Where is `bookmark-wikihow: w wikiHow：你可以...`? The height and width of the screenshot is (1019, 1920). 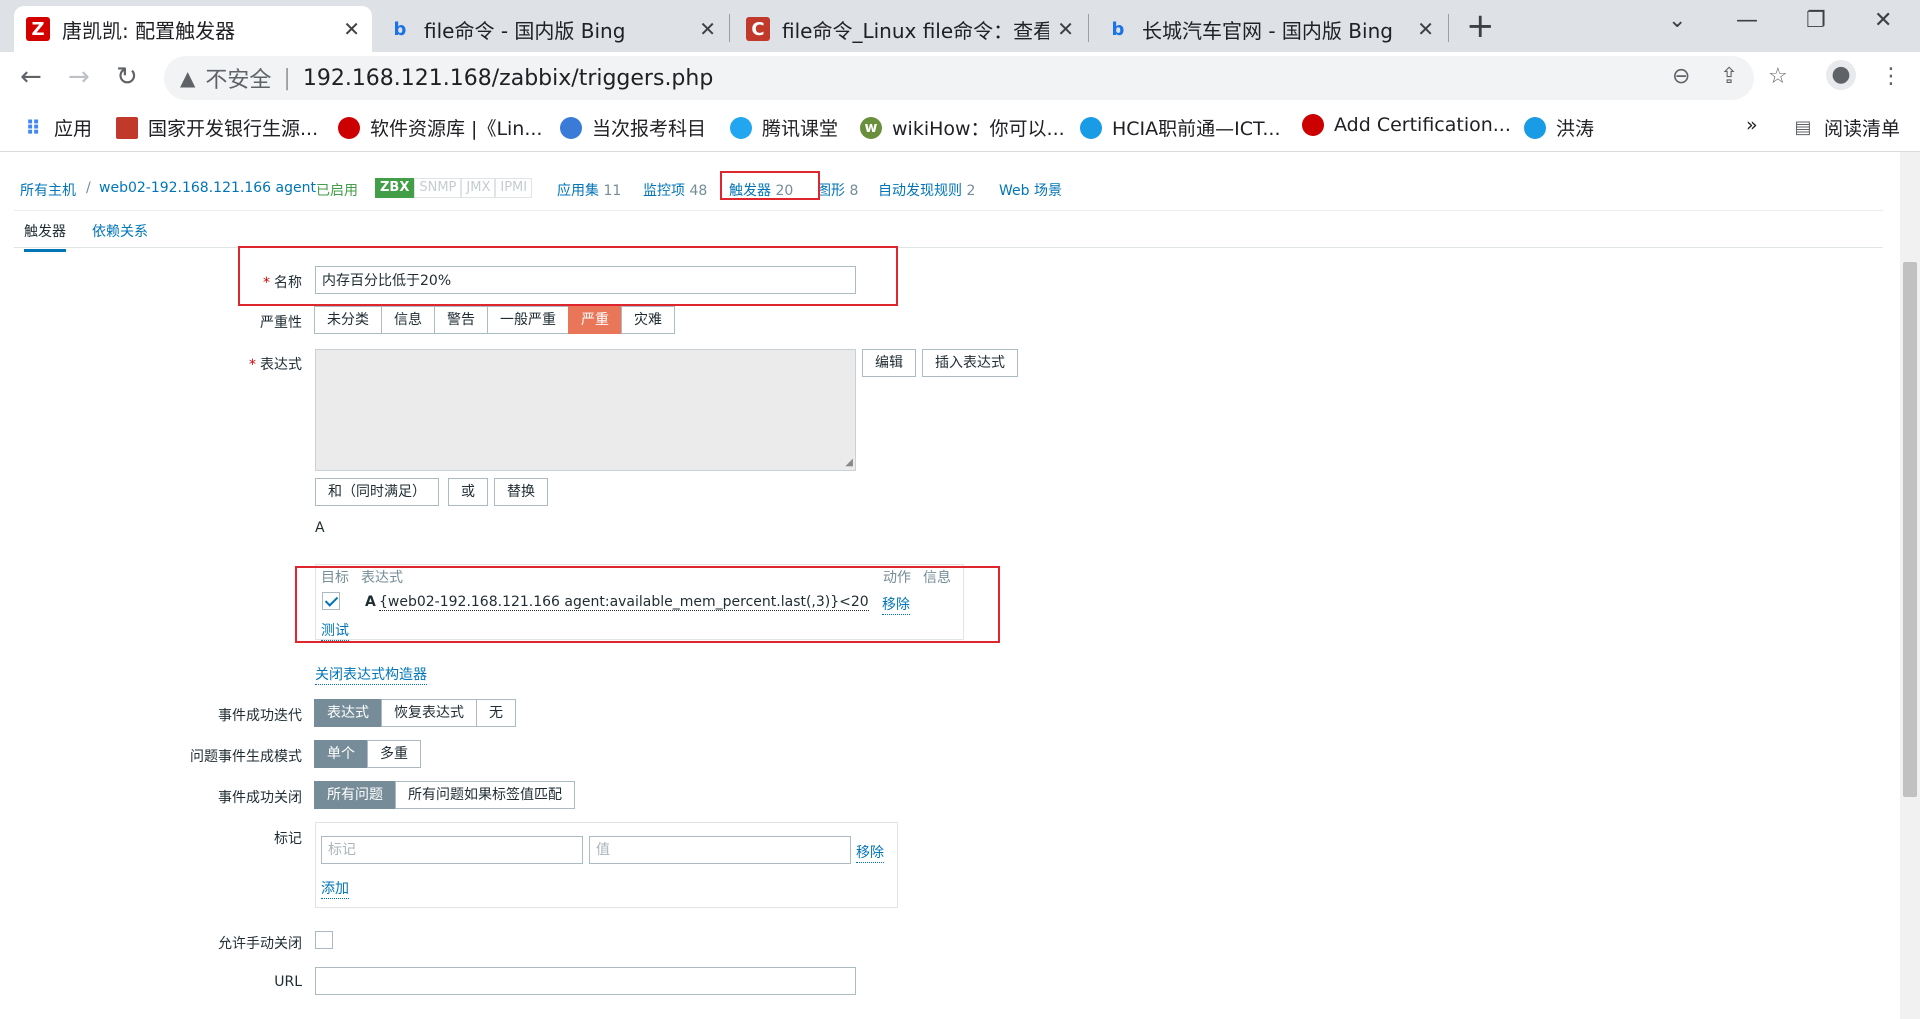
bookmark-wikihow: w wikiHow：你可以... is located at coordinates (962, 127).